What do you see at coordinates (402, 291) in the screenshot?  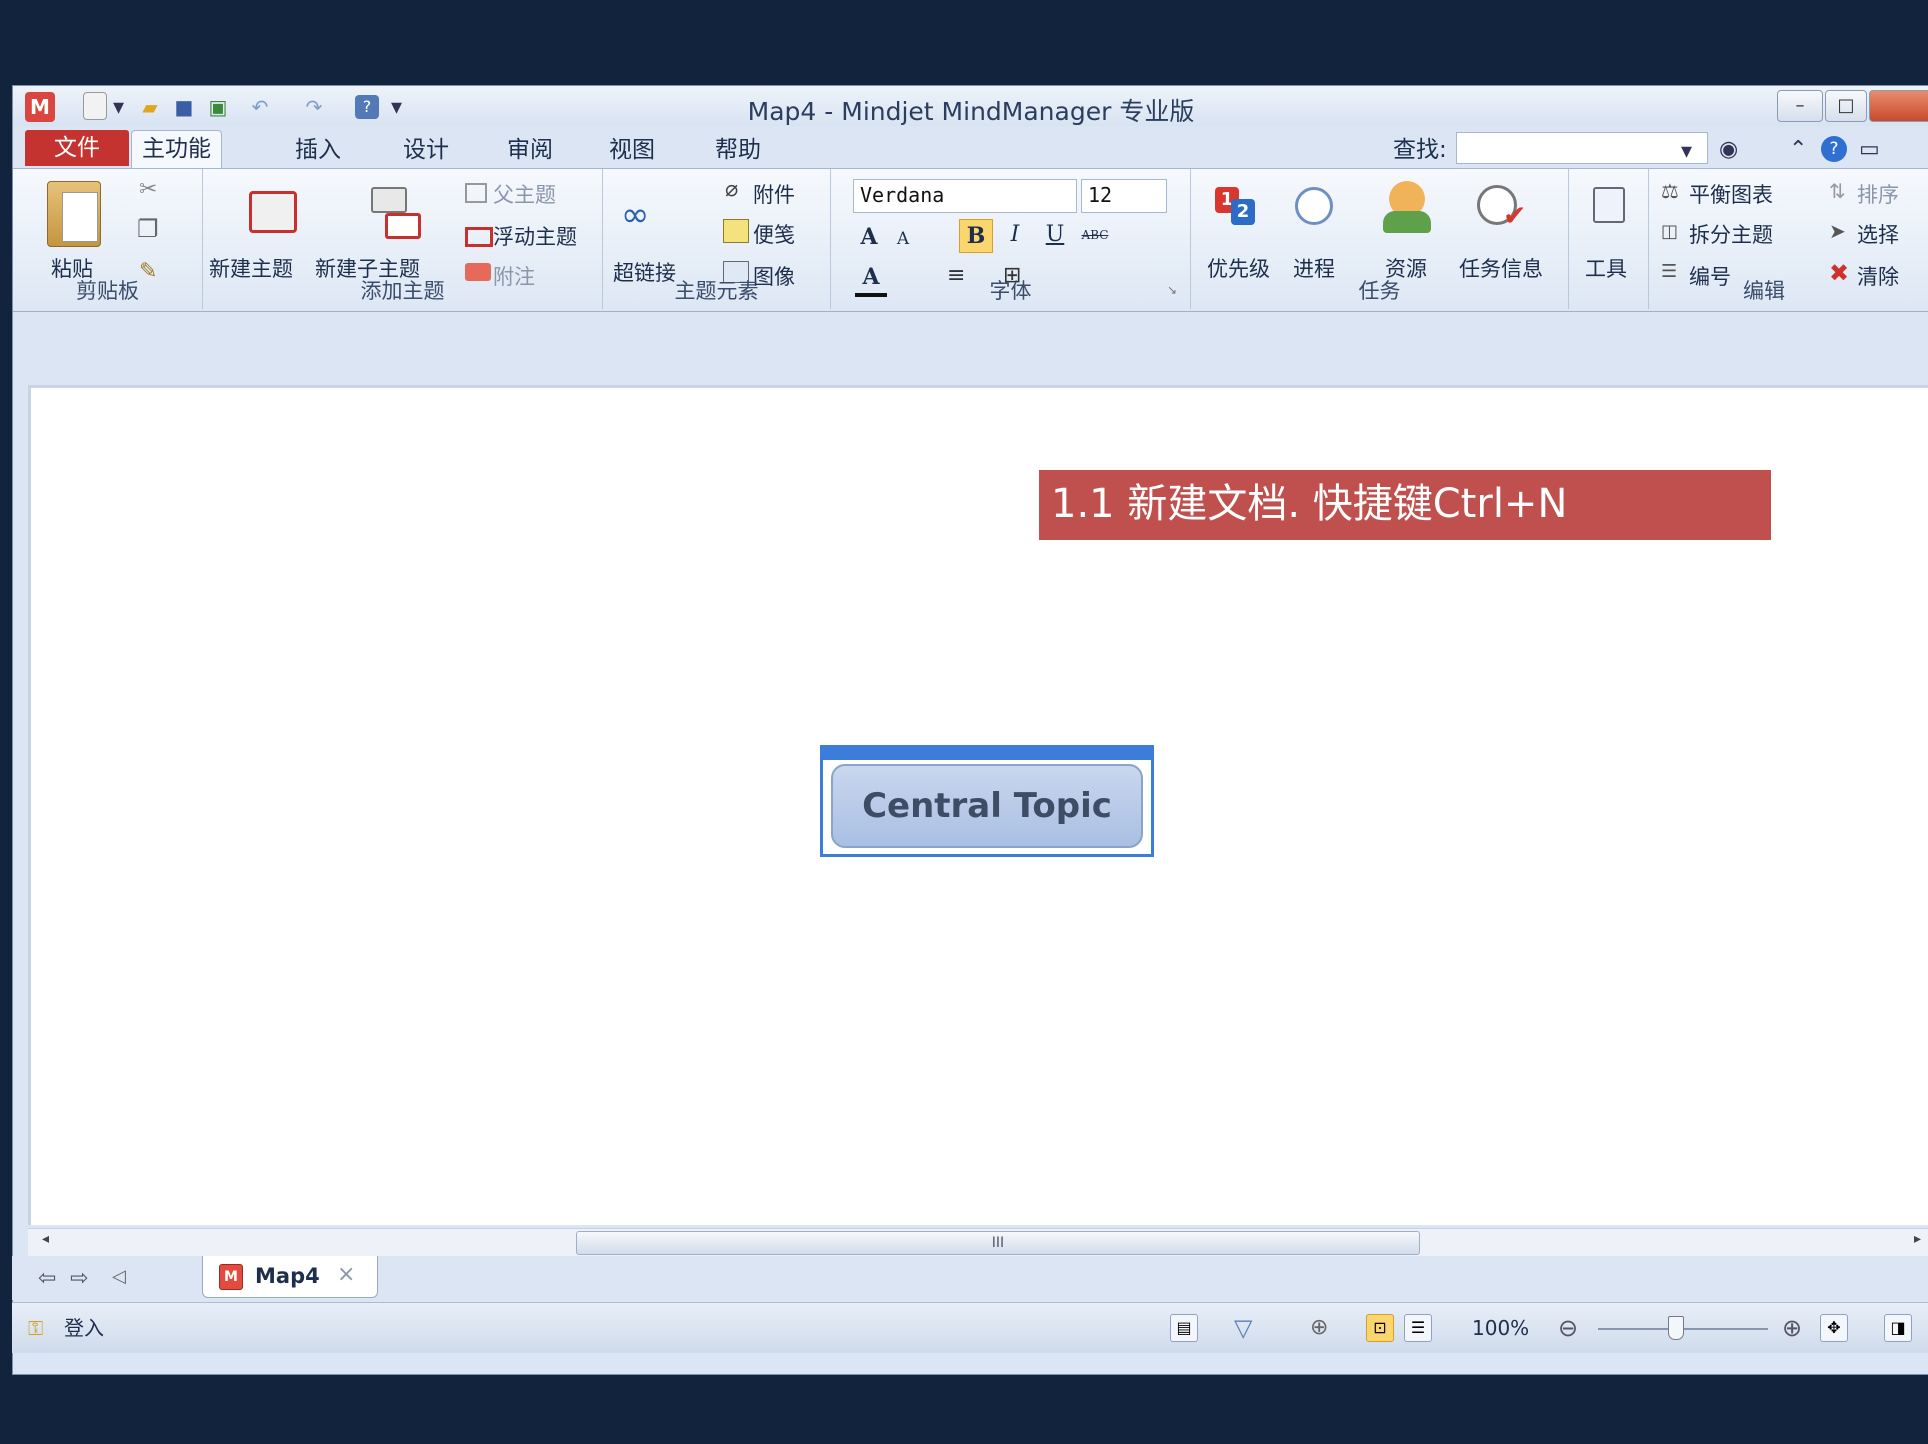 I see `add-topic-group-label: 添加主题` at bounding box center [402, 291].